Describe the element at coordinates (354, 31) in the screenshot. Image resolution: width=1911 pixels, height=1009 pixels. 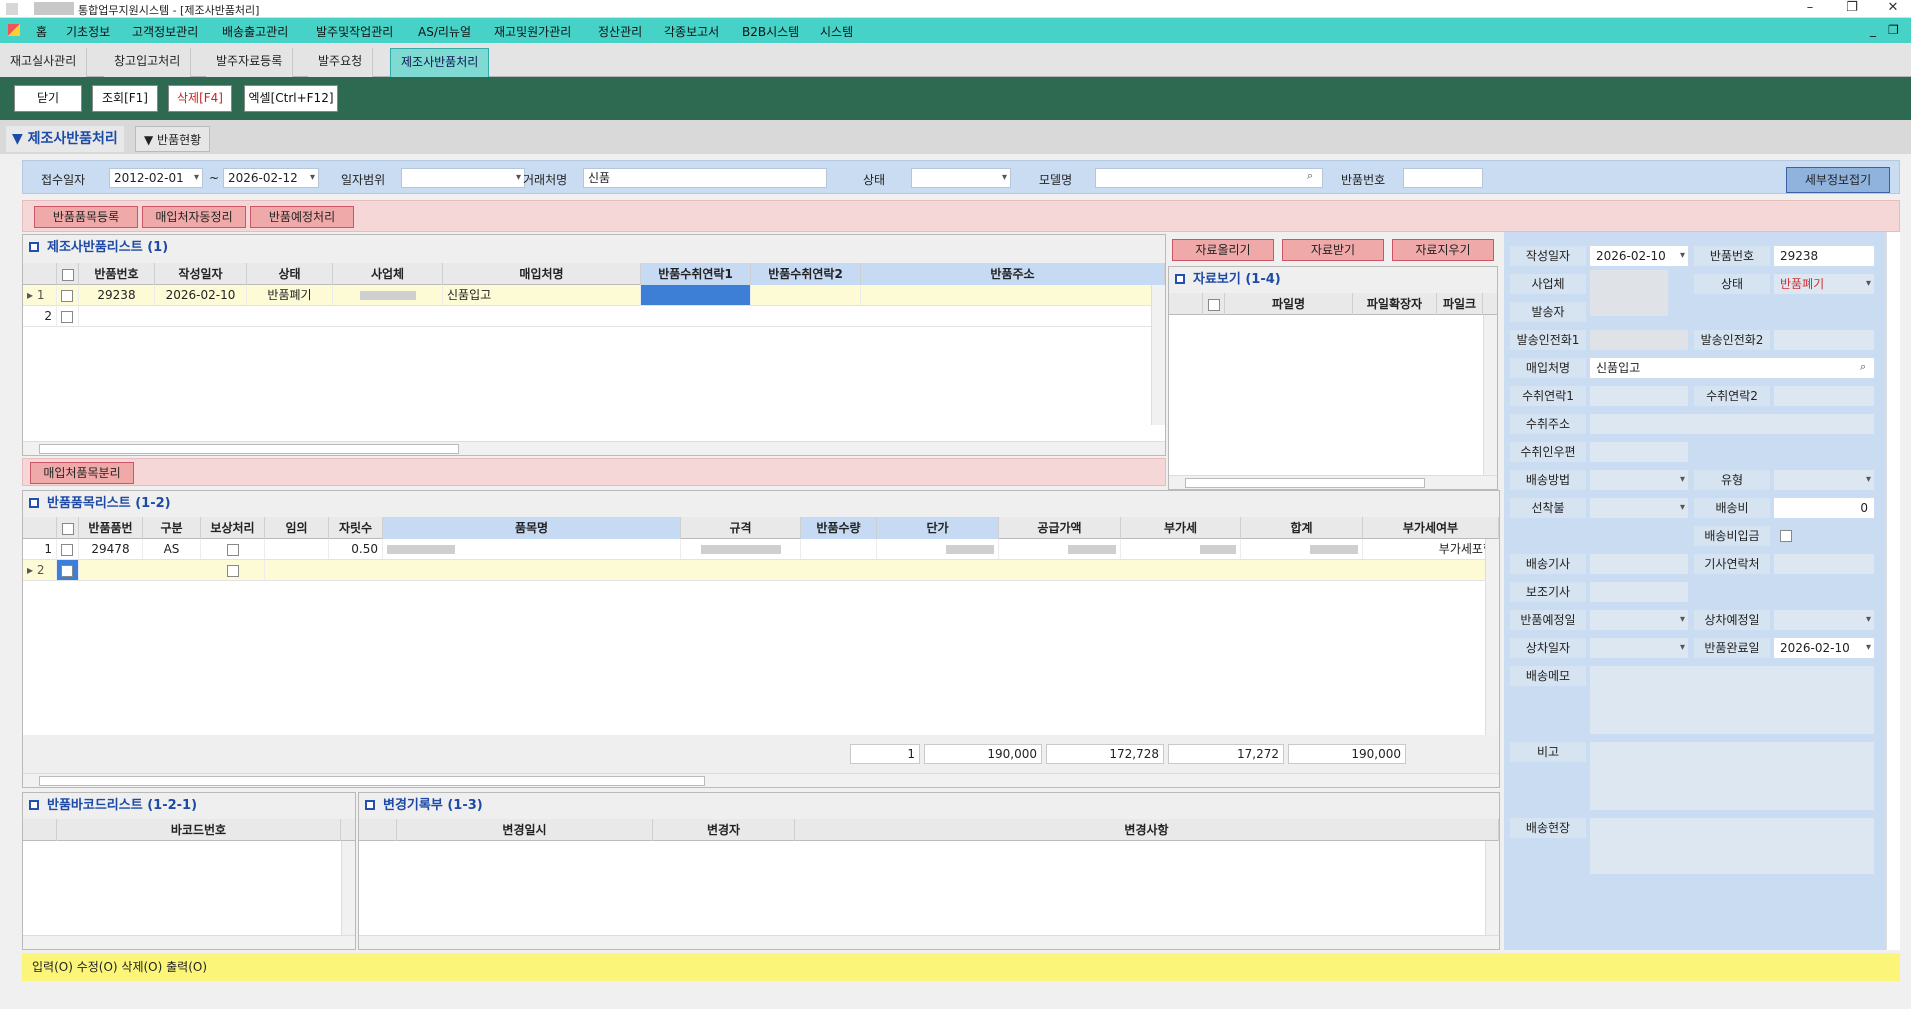
I see `menu-item-order-work: 발주및작업관리` at that location.